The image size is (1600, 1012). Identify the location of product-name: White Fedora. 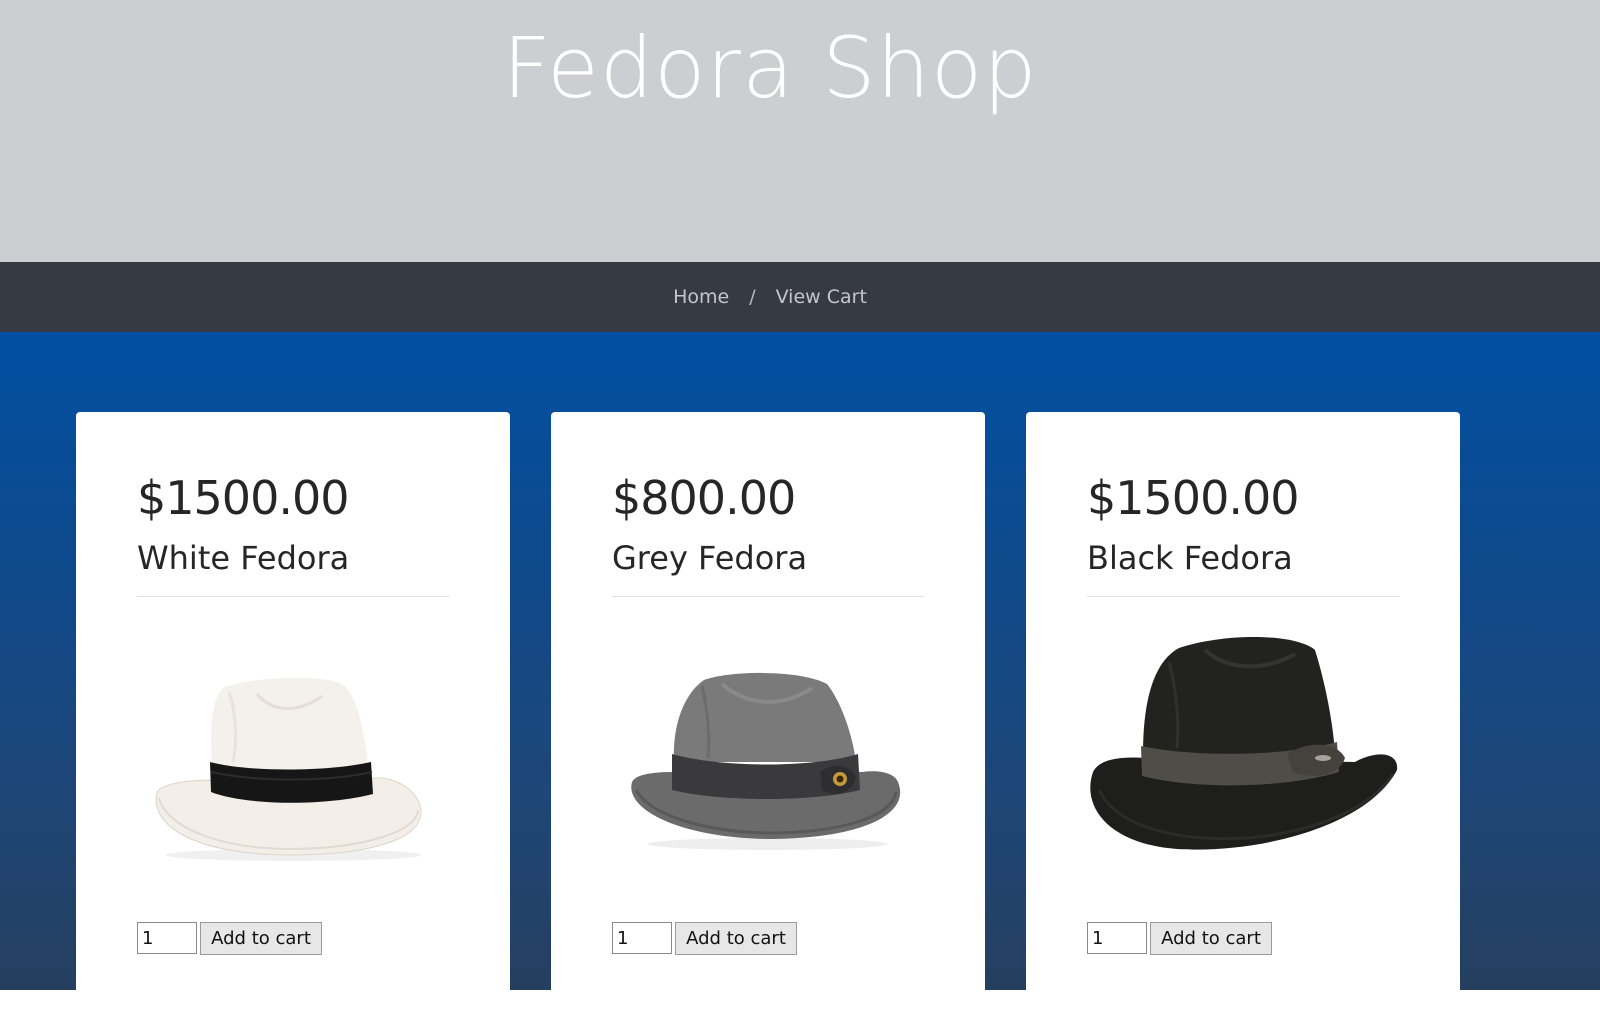
(243, 558).